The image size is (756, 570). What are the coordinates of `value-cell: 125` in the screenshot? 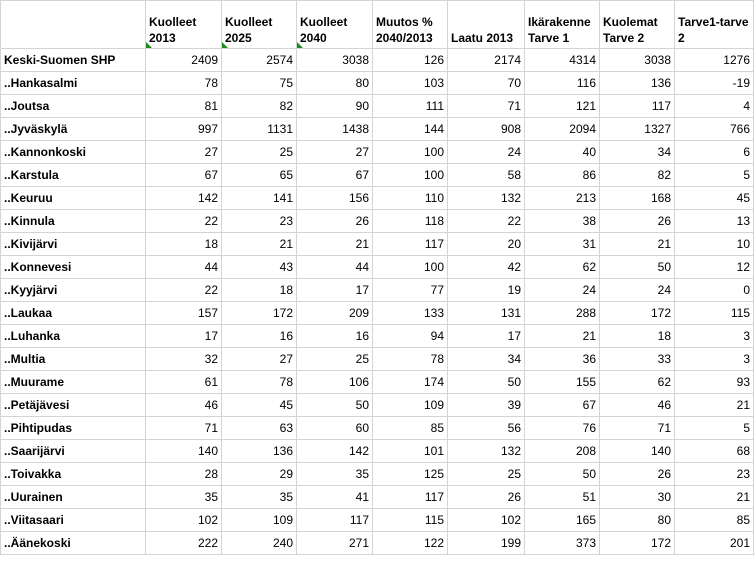 It's located at (410, 474).